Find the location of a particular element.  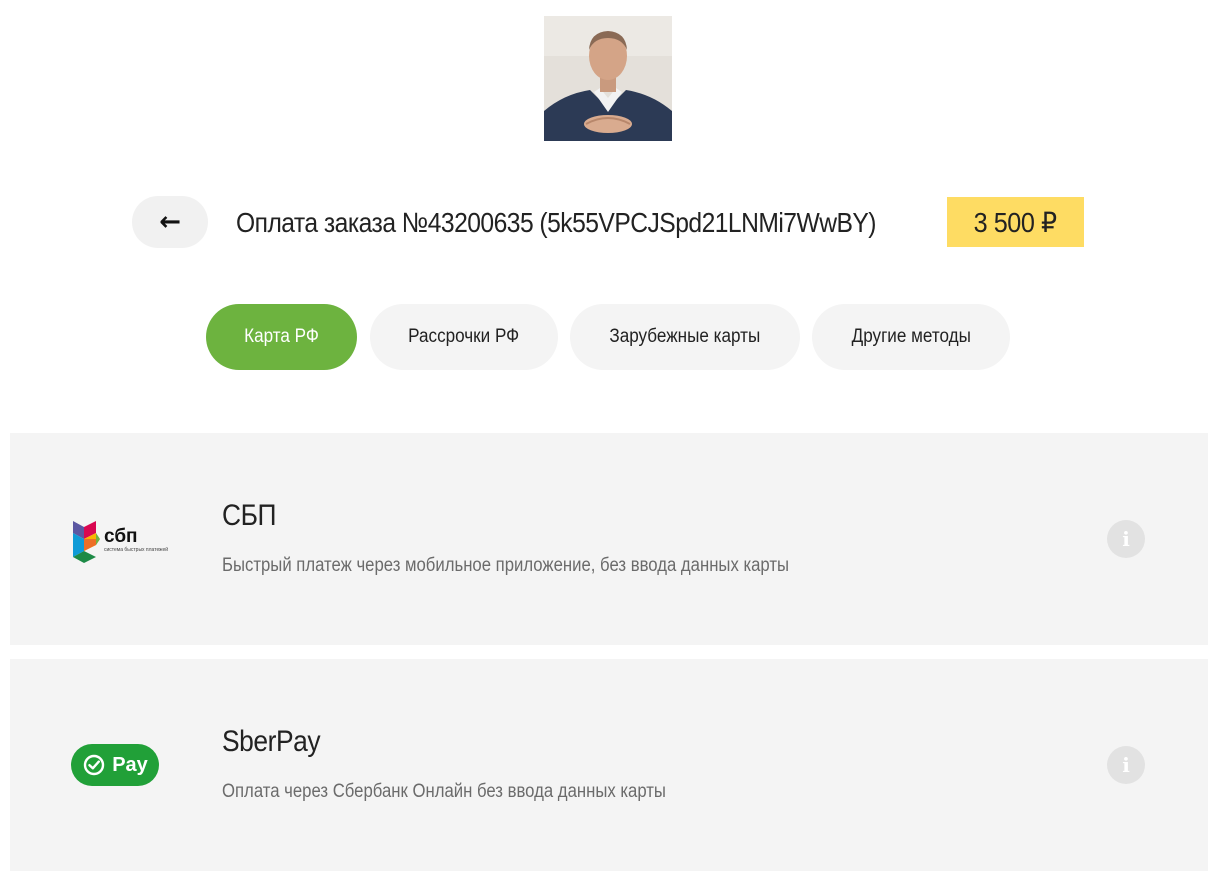

sberpay-logo-text: Pay is located at coordinates (130, 764).